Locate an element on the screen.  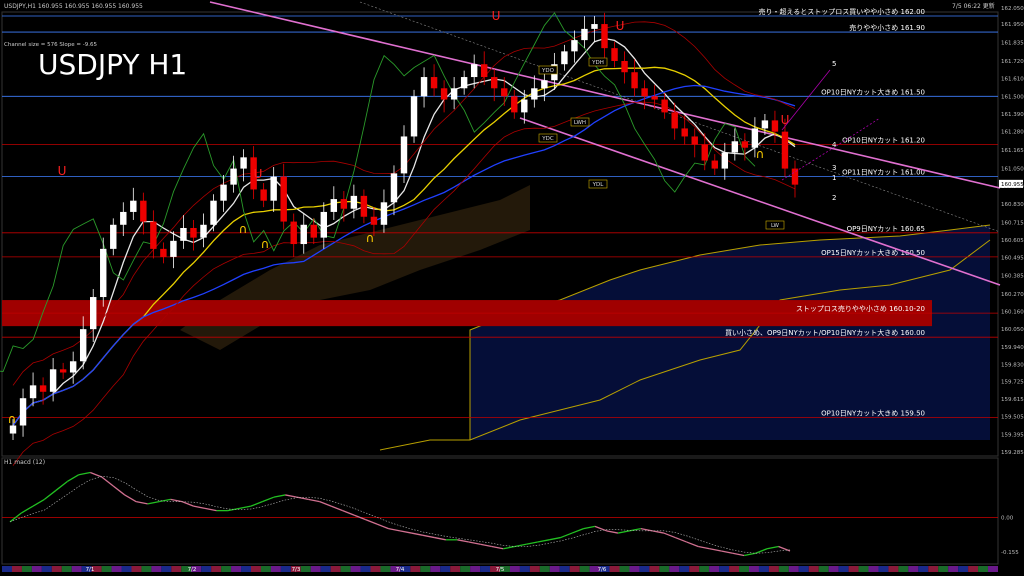
price-tick-label: 159.285 is located at coordinates (1012, 453).